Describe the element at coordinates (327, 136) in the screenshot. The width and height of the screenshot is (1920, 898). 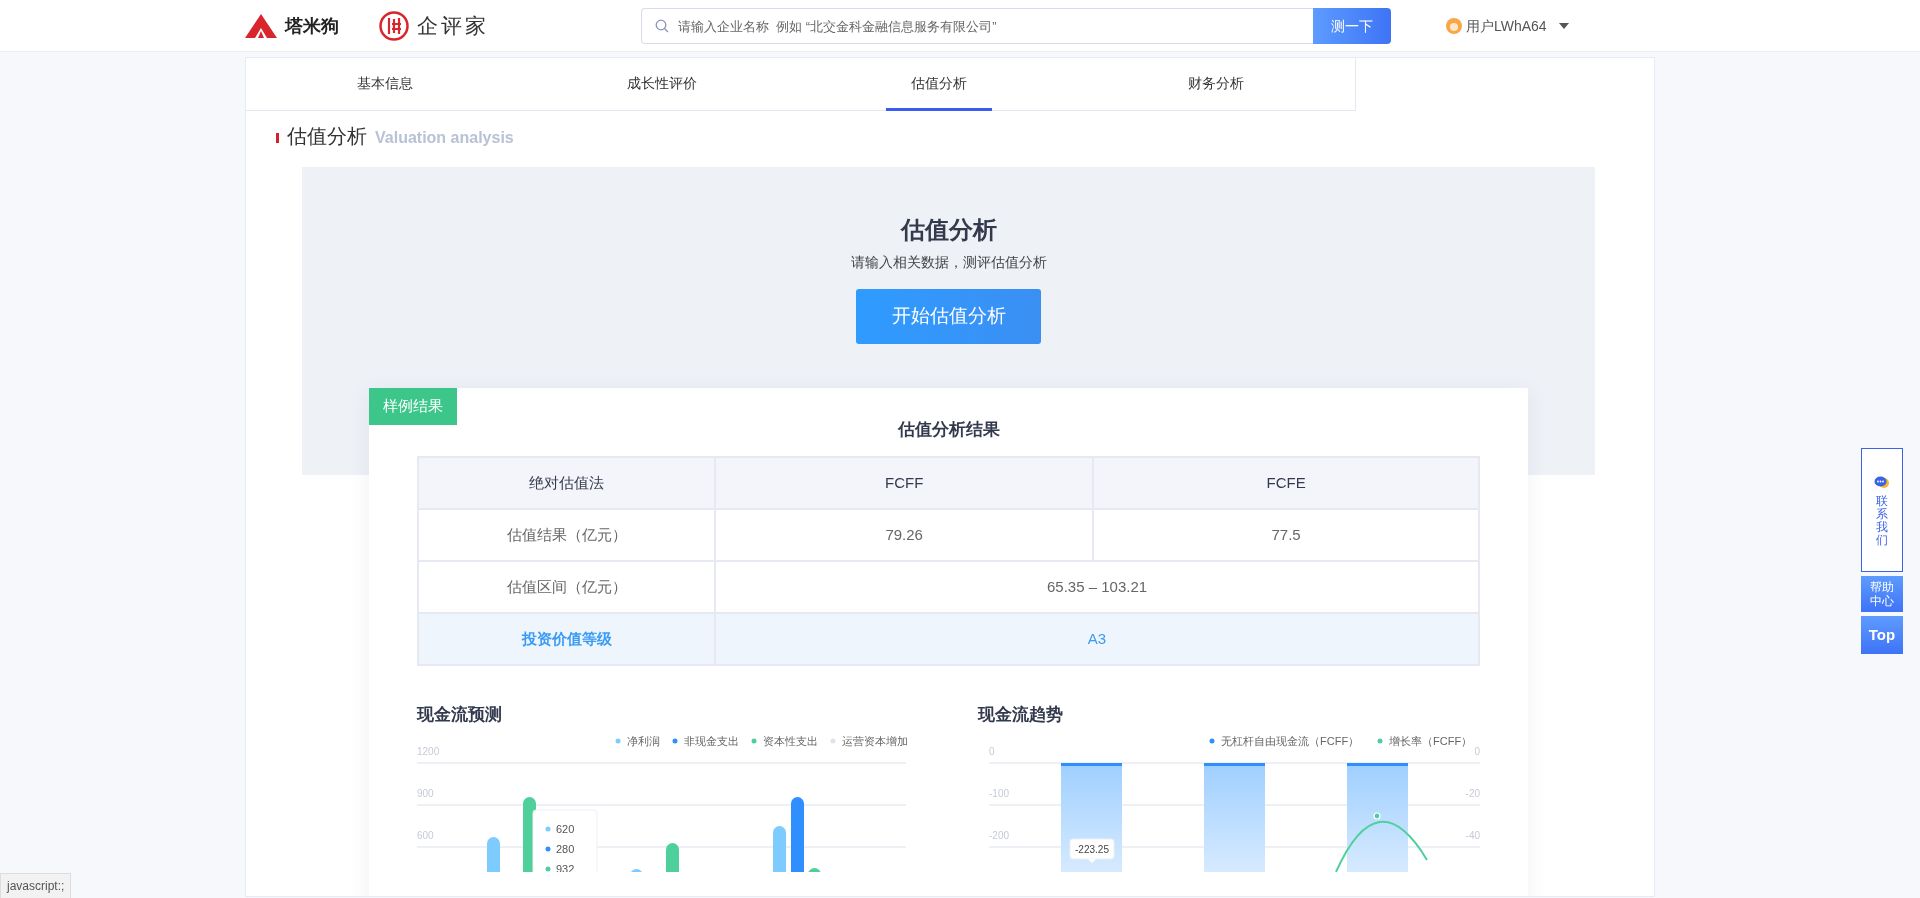
I see `section-title: 估值分析` at that location.